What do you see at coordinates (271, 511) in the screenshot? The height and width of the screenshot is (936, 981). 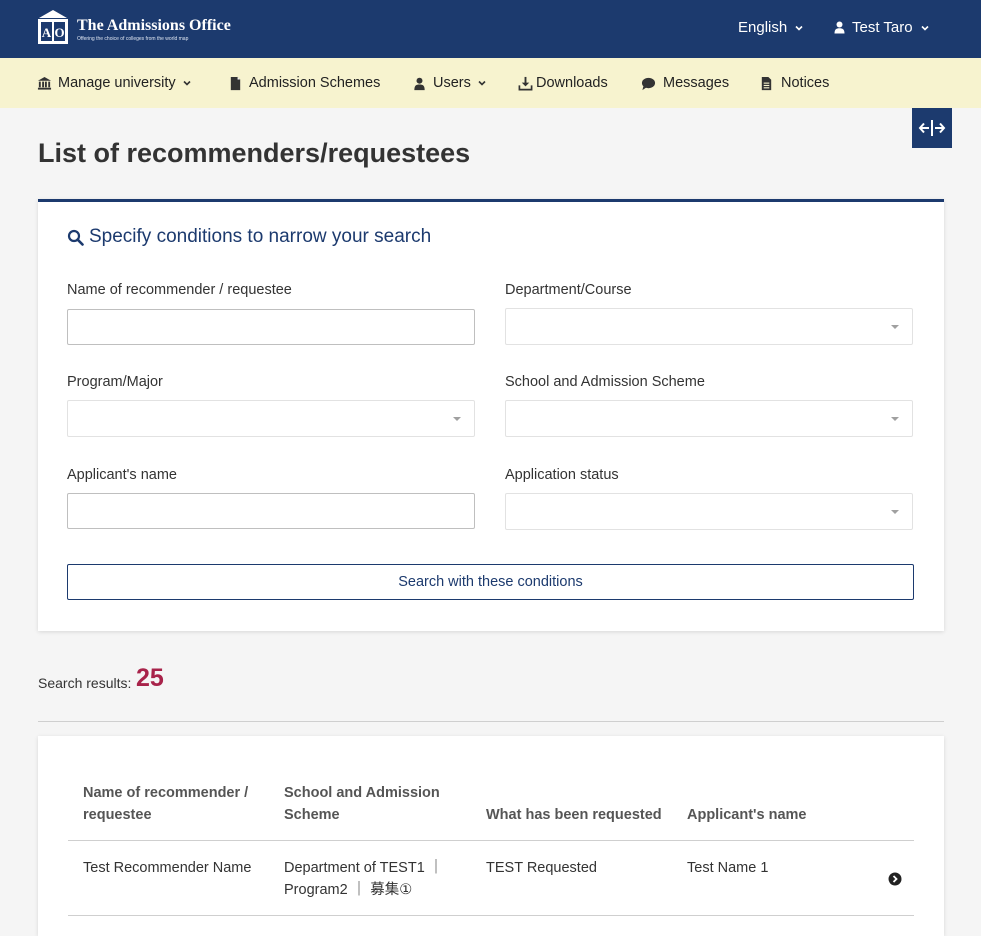 I see `applicant-name-input` at bounding box center [271, 511].